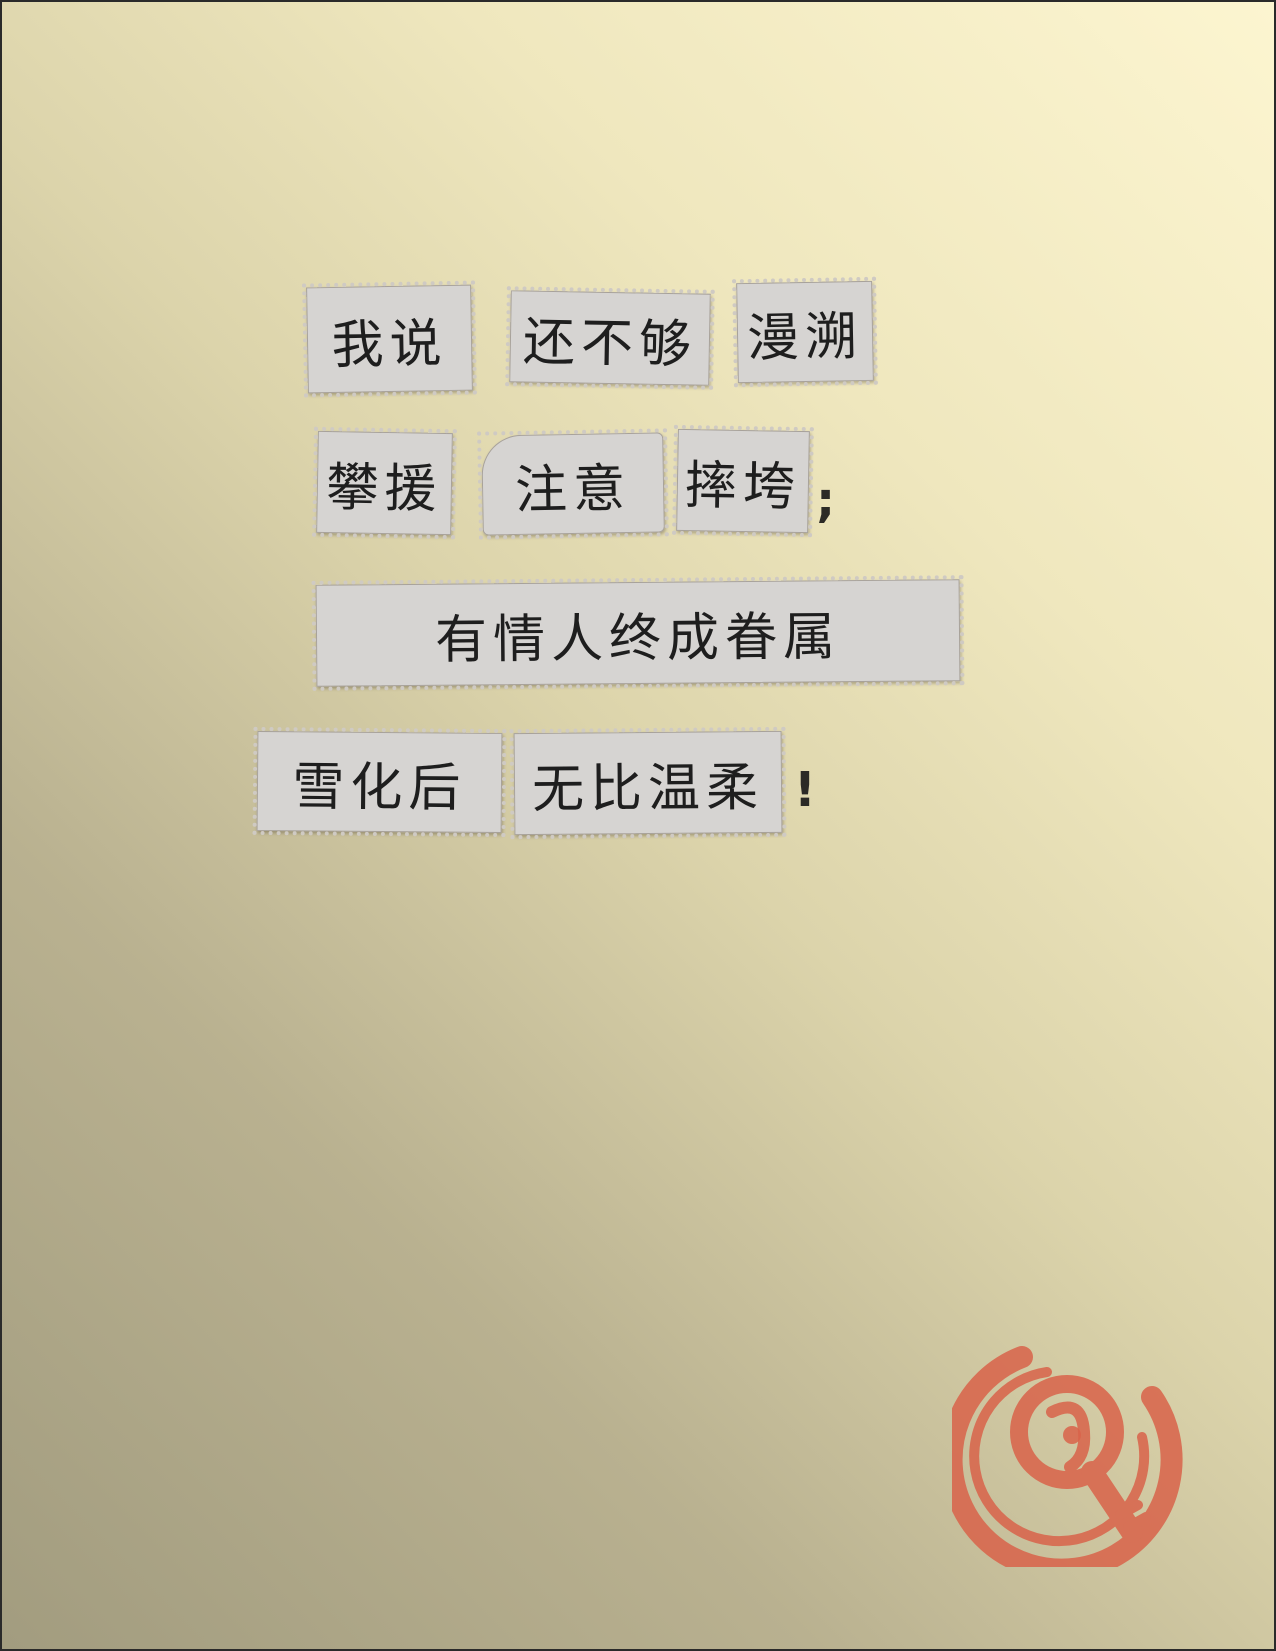  Describe the element at coordinates (826, 500) in the screenshot. I see `semicolon: ;` at that location.